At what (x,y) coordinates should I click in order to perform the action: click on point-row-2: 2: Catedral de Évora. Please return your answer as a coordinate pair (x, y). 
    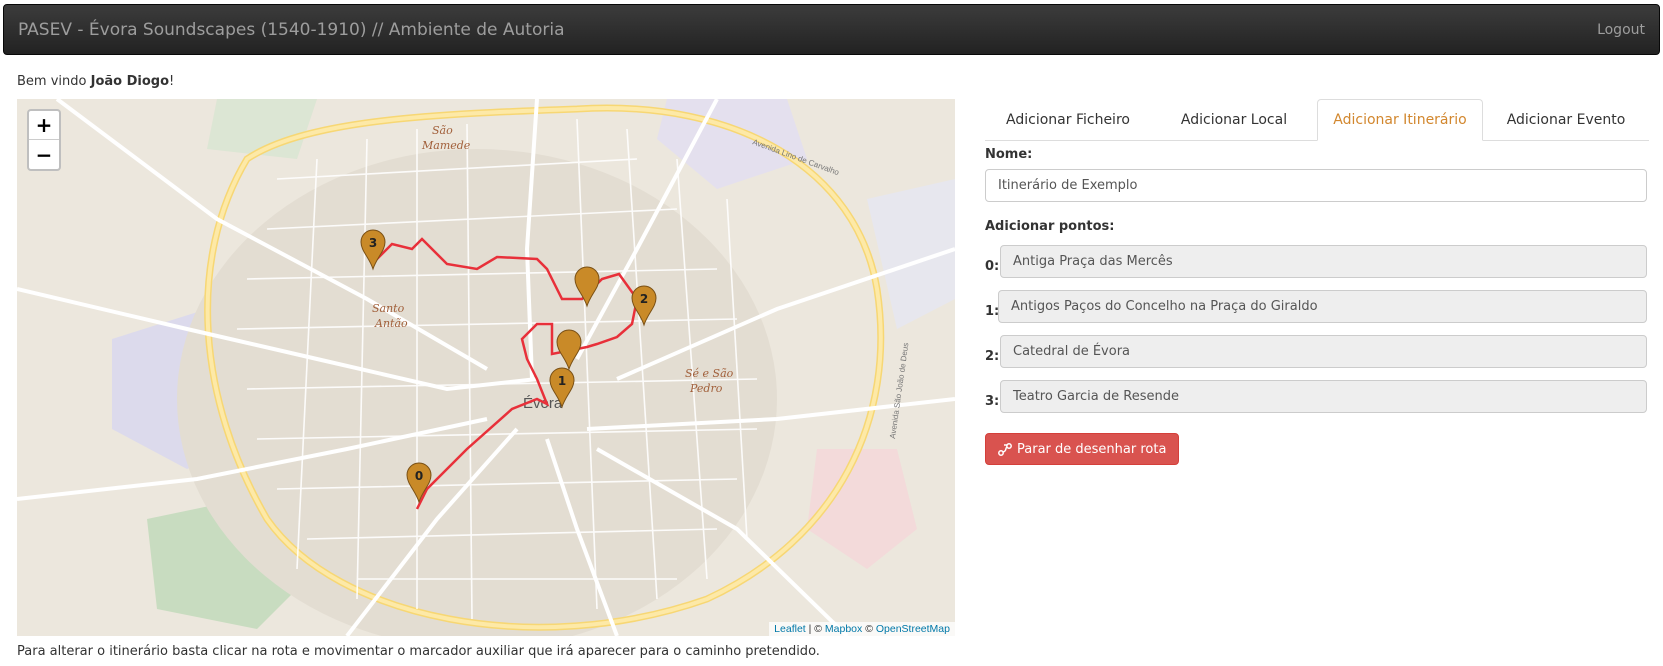
    Looking at the image, I should click on (1317, 352).